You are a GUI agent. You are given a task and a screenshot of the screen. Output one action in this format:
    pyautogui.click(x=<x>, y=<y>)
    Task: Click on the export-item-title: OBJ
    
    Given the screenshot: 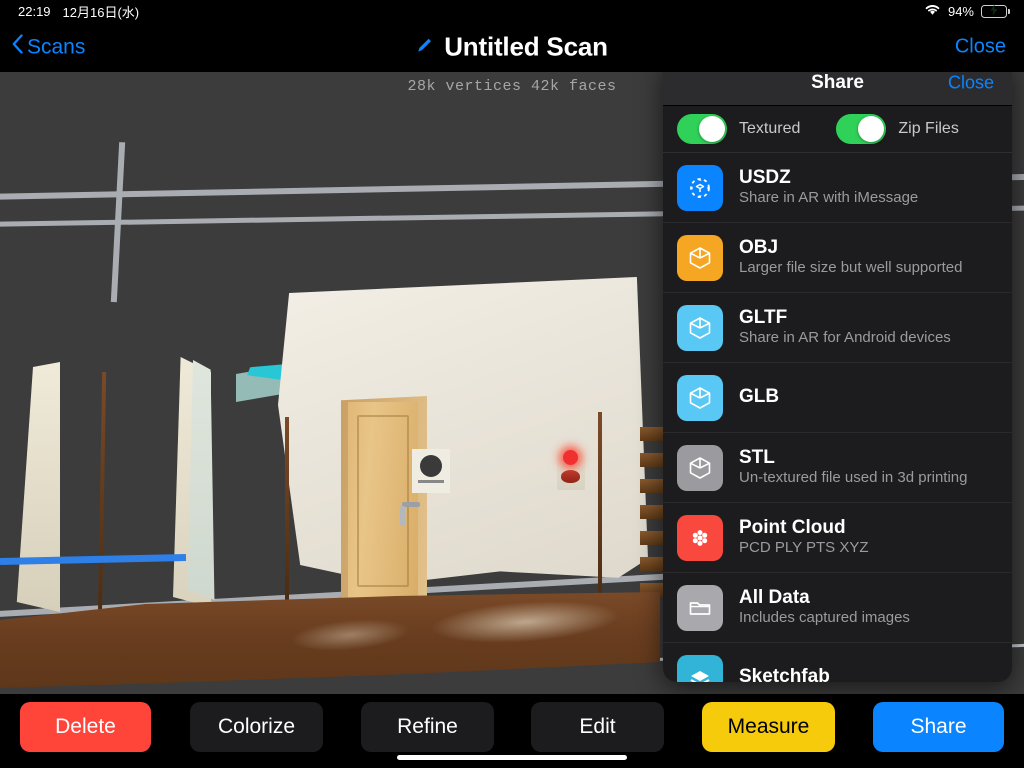 What is the action you would take?
    pyautogui.click(x=759, y=248)
    